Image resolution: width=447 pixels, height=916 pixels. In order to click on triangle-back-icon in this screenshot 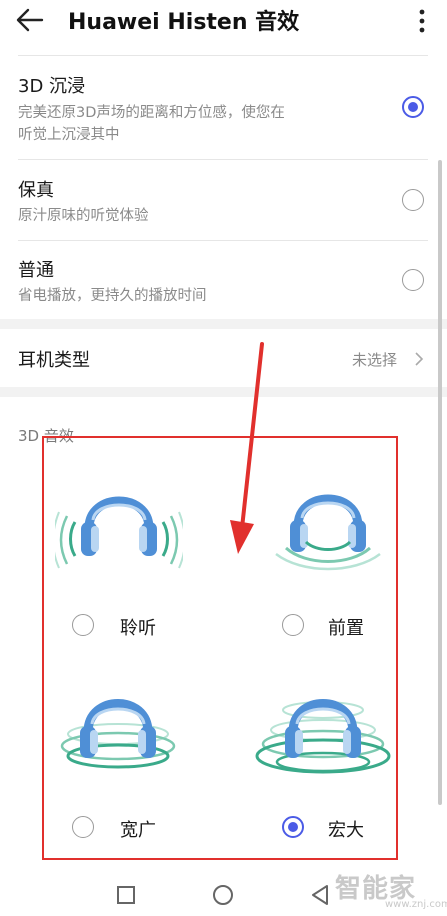, I will do `click(320, 895)`.